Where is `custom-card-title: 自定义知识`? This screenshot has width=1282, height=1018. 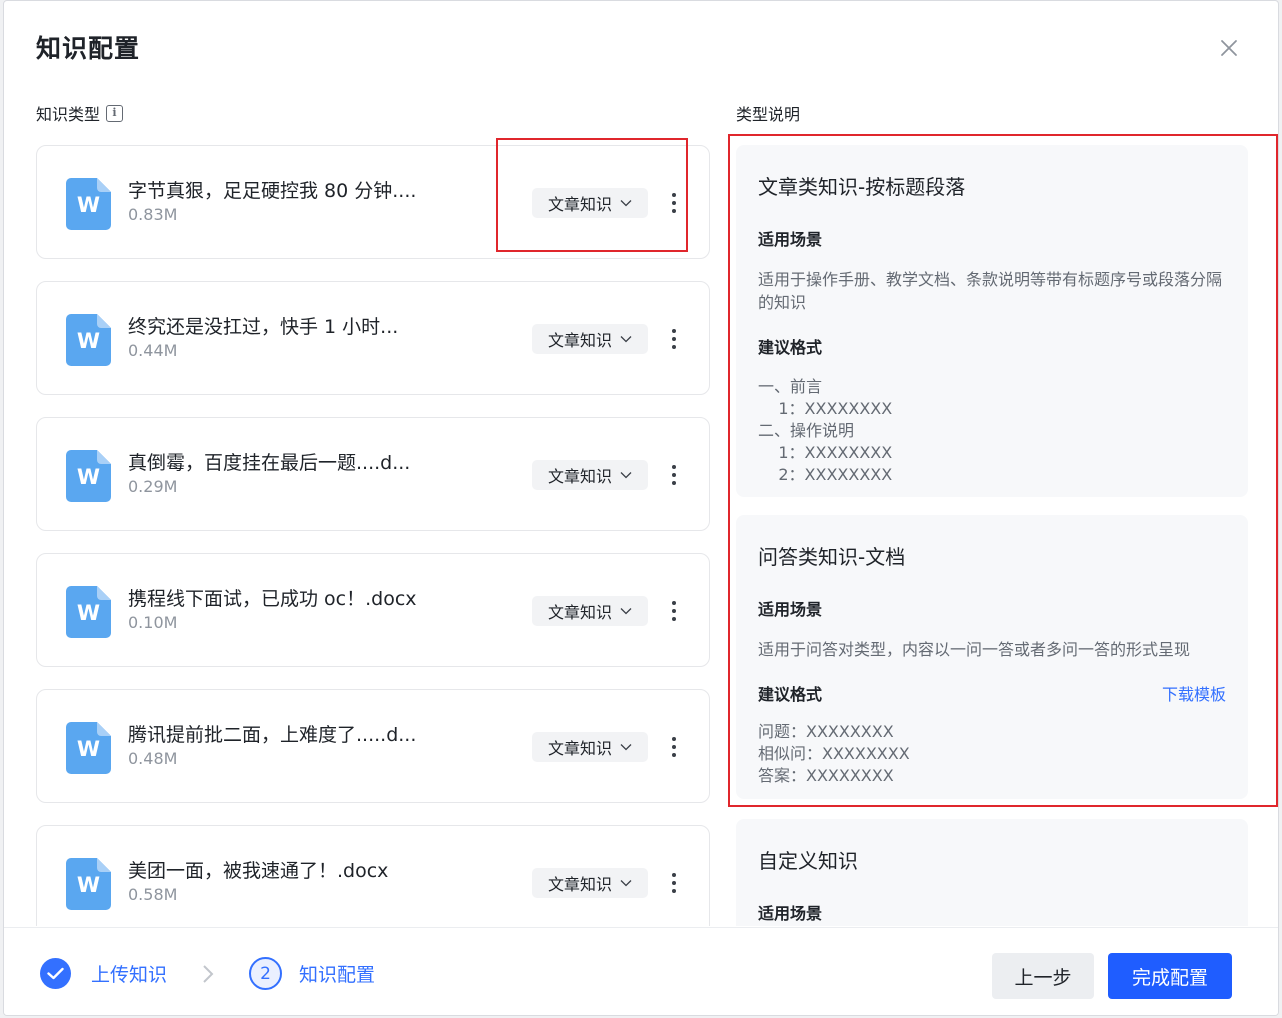
custom-card-title: 自定义知识 is located at coordinates (808, 861).